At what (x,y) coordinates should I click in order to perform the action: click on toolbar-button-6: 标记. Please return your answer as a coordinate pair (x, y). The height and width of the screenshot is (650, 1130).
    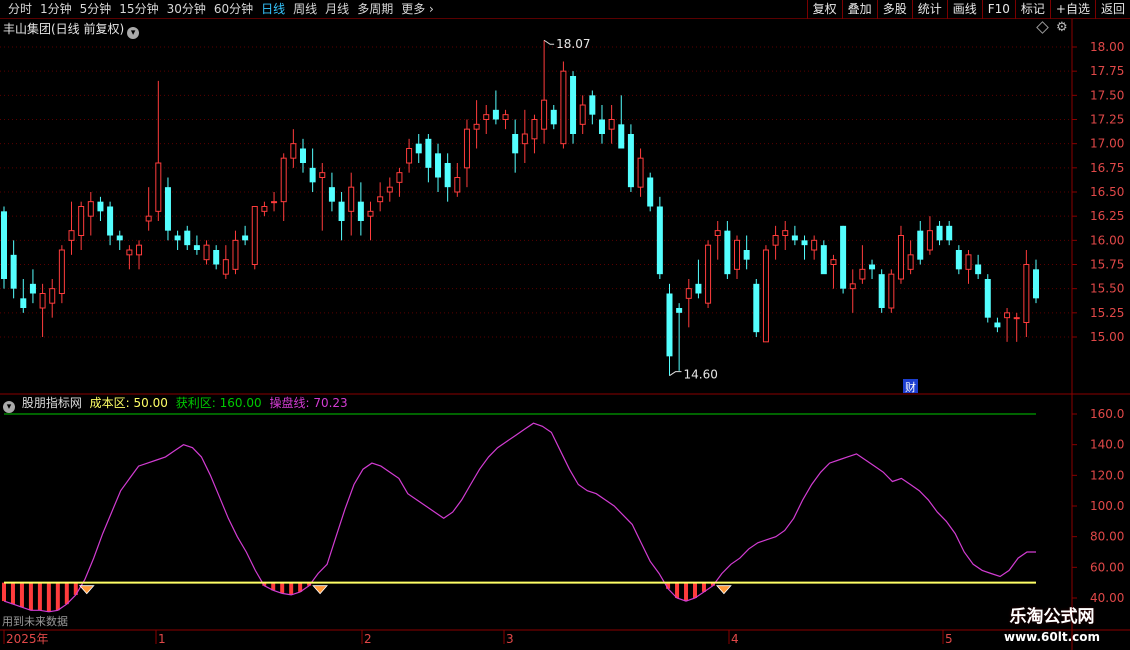
    Looking at the image, I should click on (1032, 9).